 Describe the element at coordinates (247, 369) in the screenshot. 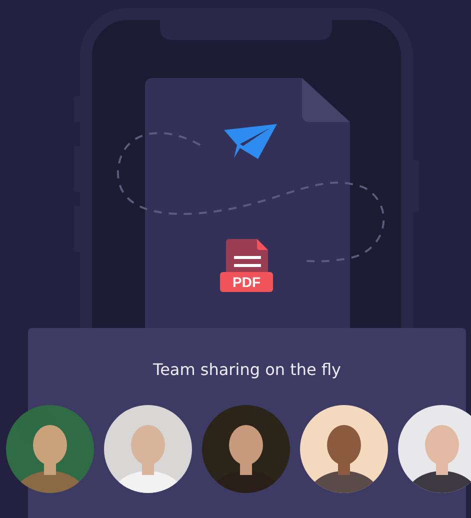

I see `card-title: Team sharing on the fly` at that location.